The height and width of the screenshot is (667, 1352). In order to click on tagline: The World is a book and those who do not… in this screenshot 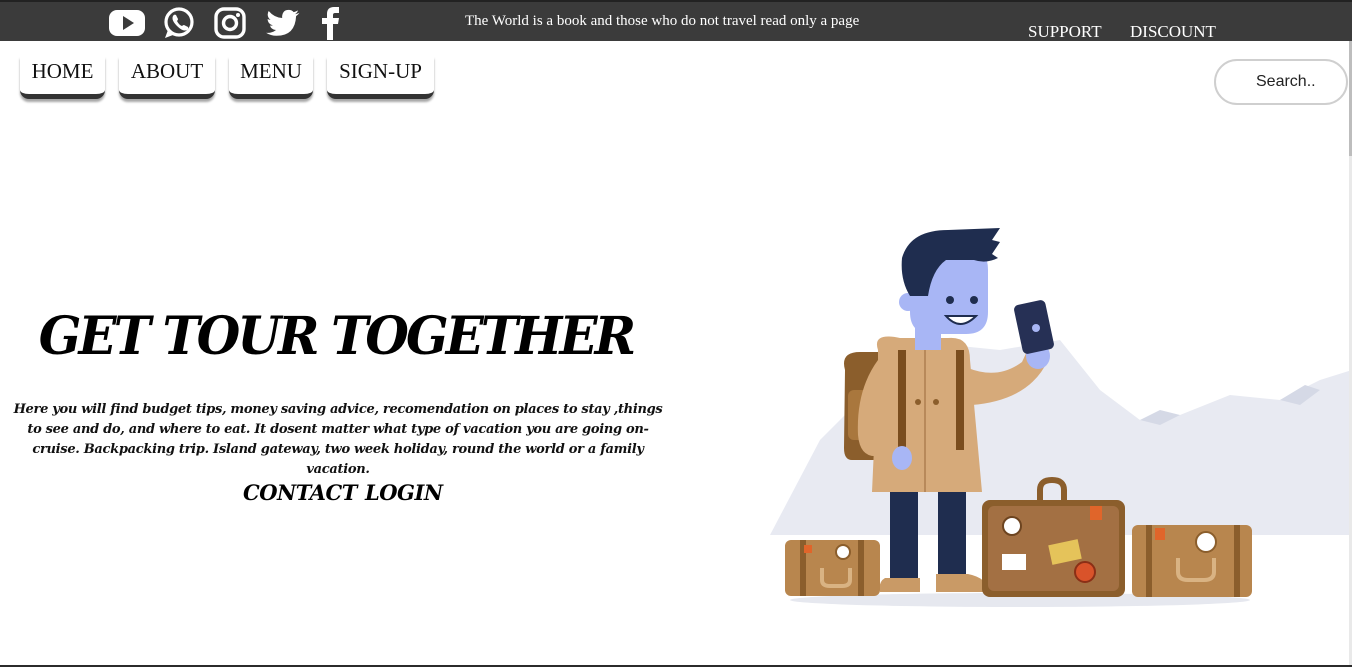, I will do `click(662, 21)`.